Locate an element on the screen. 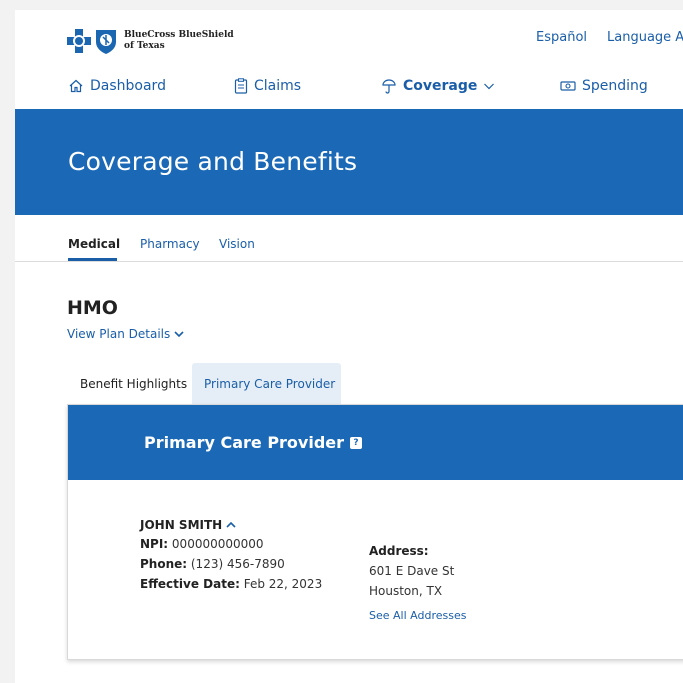 The height and width of the screenshot is (683, 683). nav-claims-label: Claims is located at coordinates (278, 86).